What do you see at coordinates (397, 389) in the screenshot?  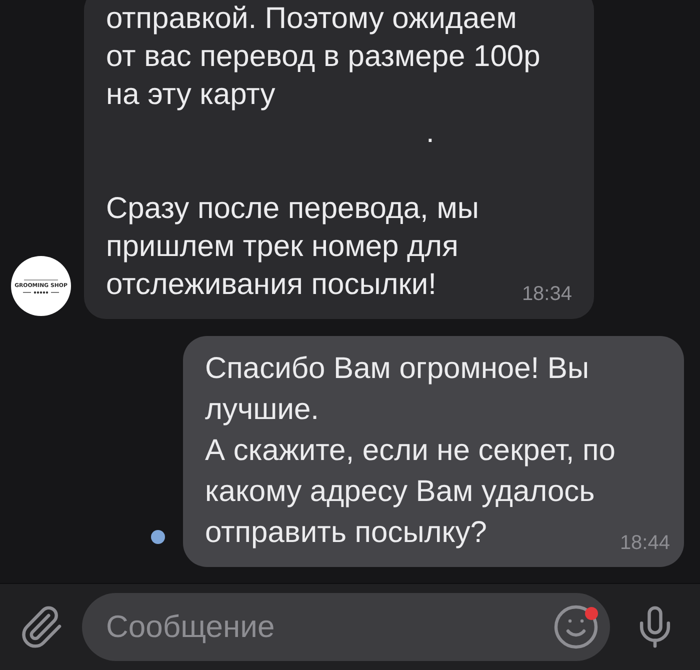 I see `message-text: Спасибо Вам огромное! Вы лучшие.` at bounding box center [397, 389].